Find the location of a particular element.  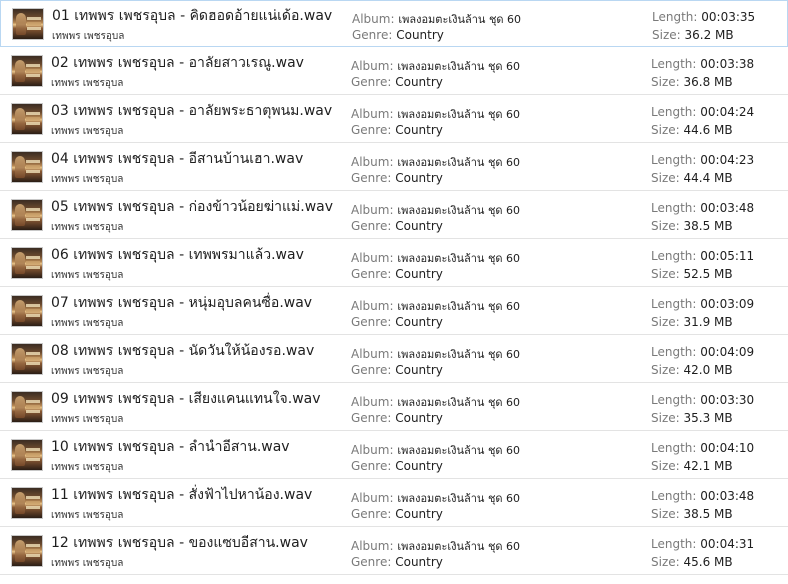

size-field: Size: 36.8 MB is located at coordinates (692, 82).